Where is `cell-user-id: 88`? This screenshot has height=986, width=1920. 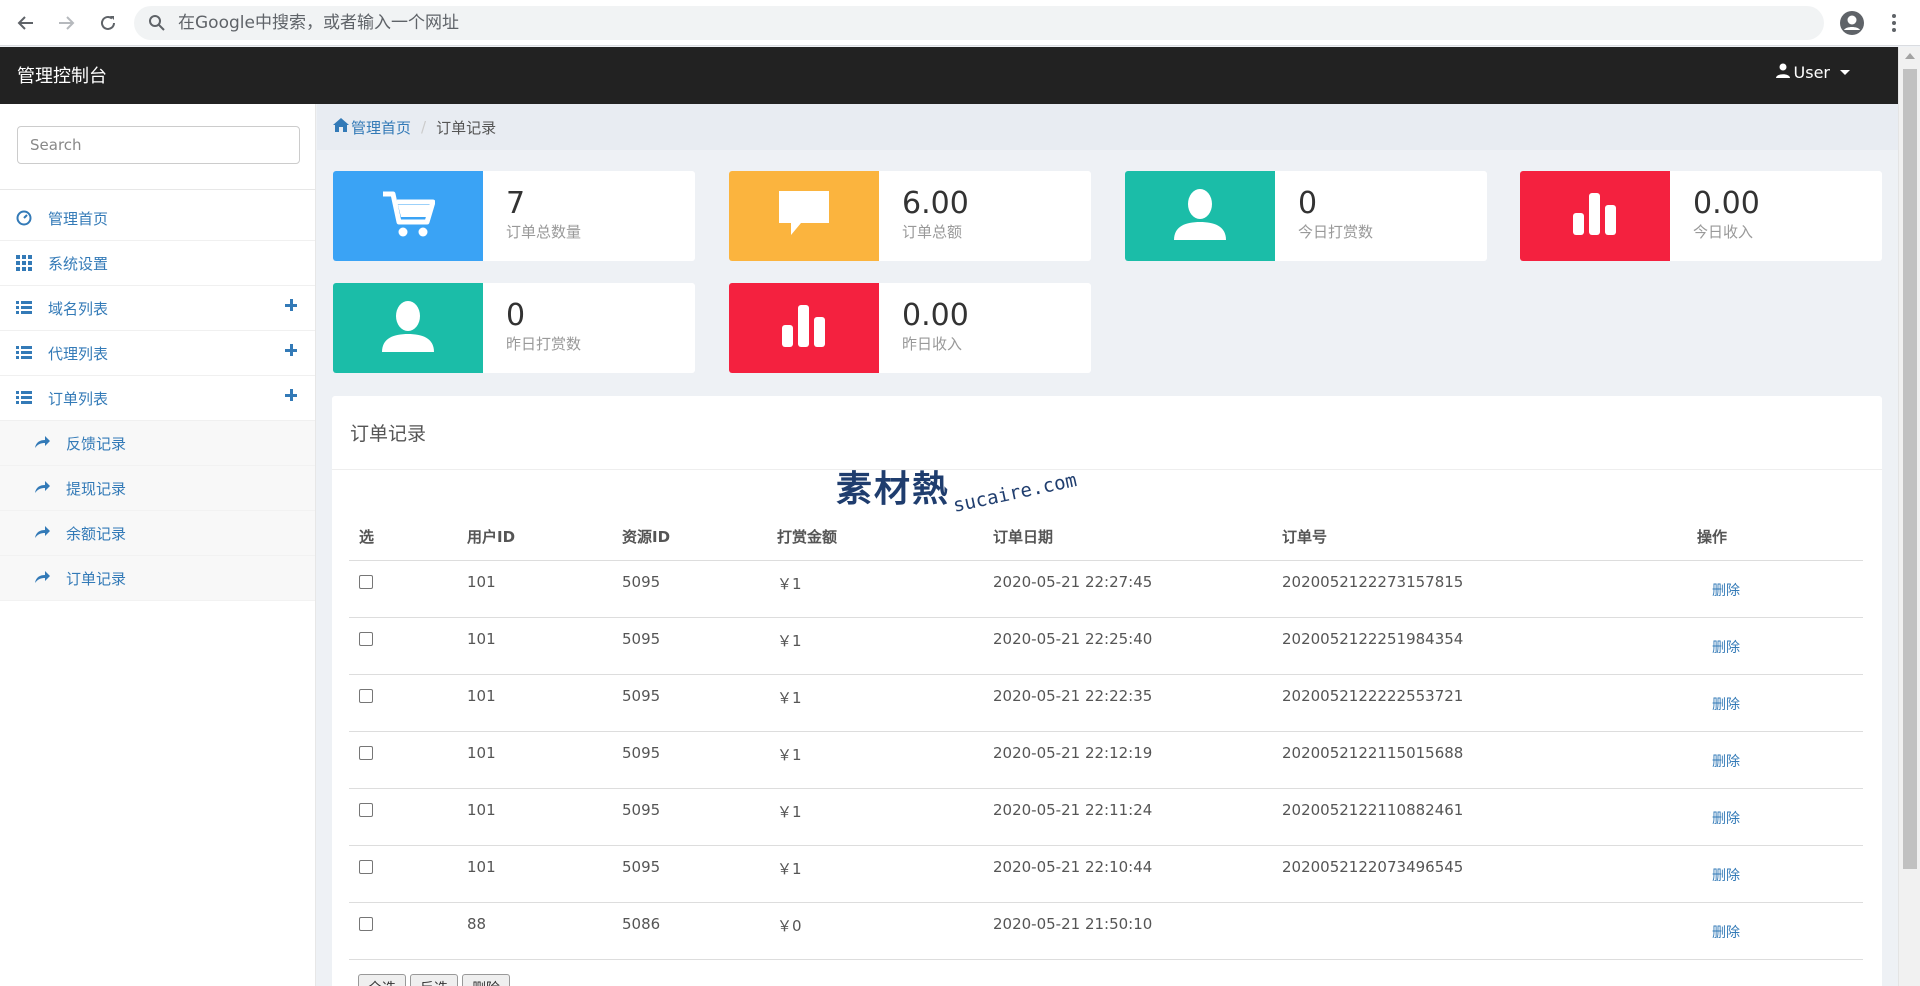
cell-user-id: 88 is located at coordinates (534, 931).